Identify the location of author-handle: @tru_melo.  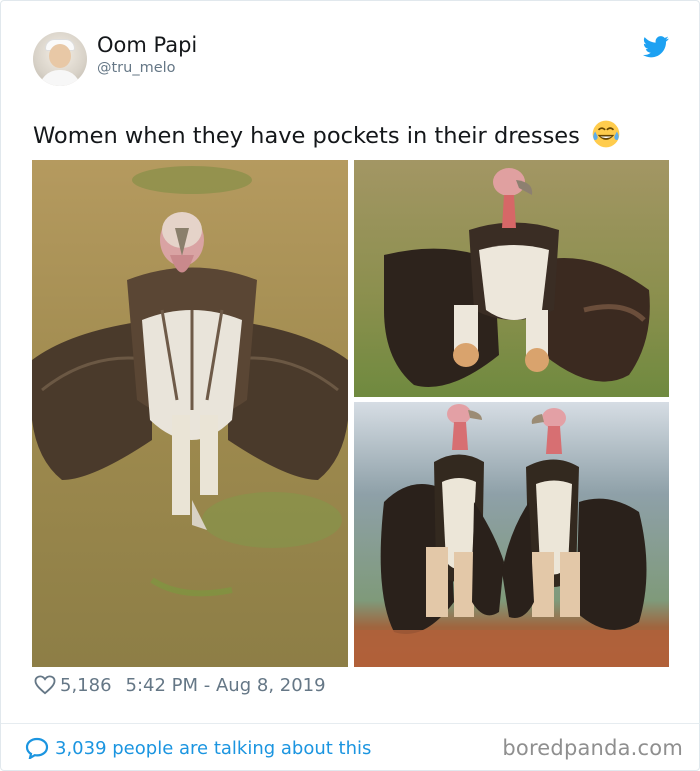
(136, 68).